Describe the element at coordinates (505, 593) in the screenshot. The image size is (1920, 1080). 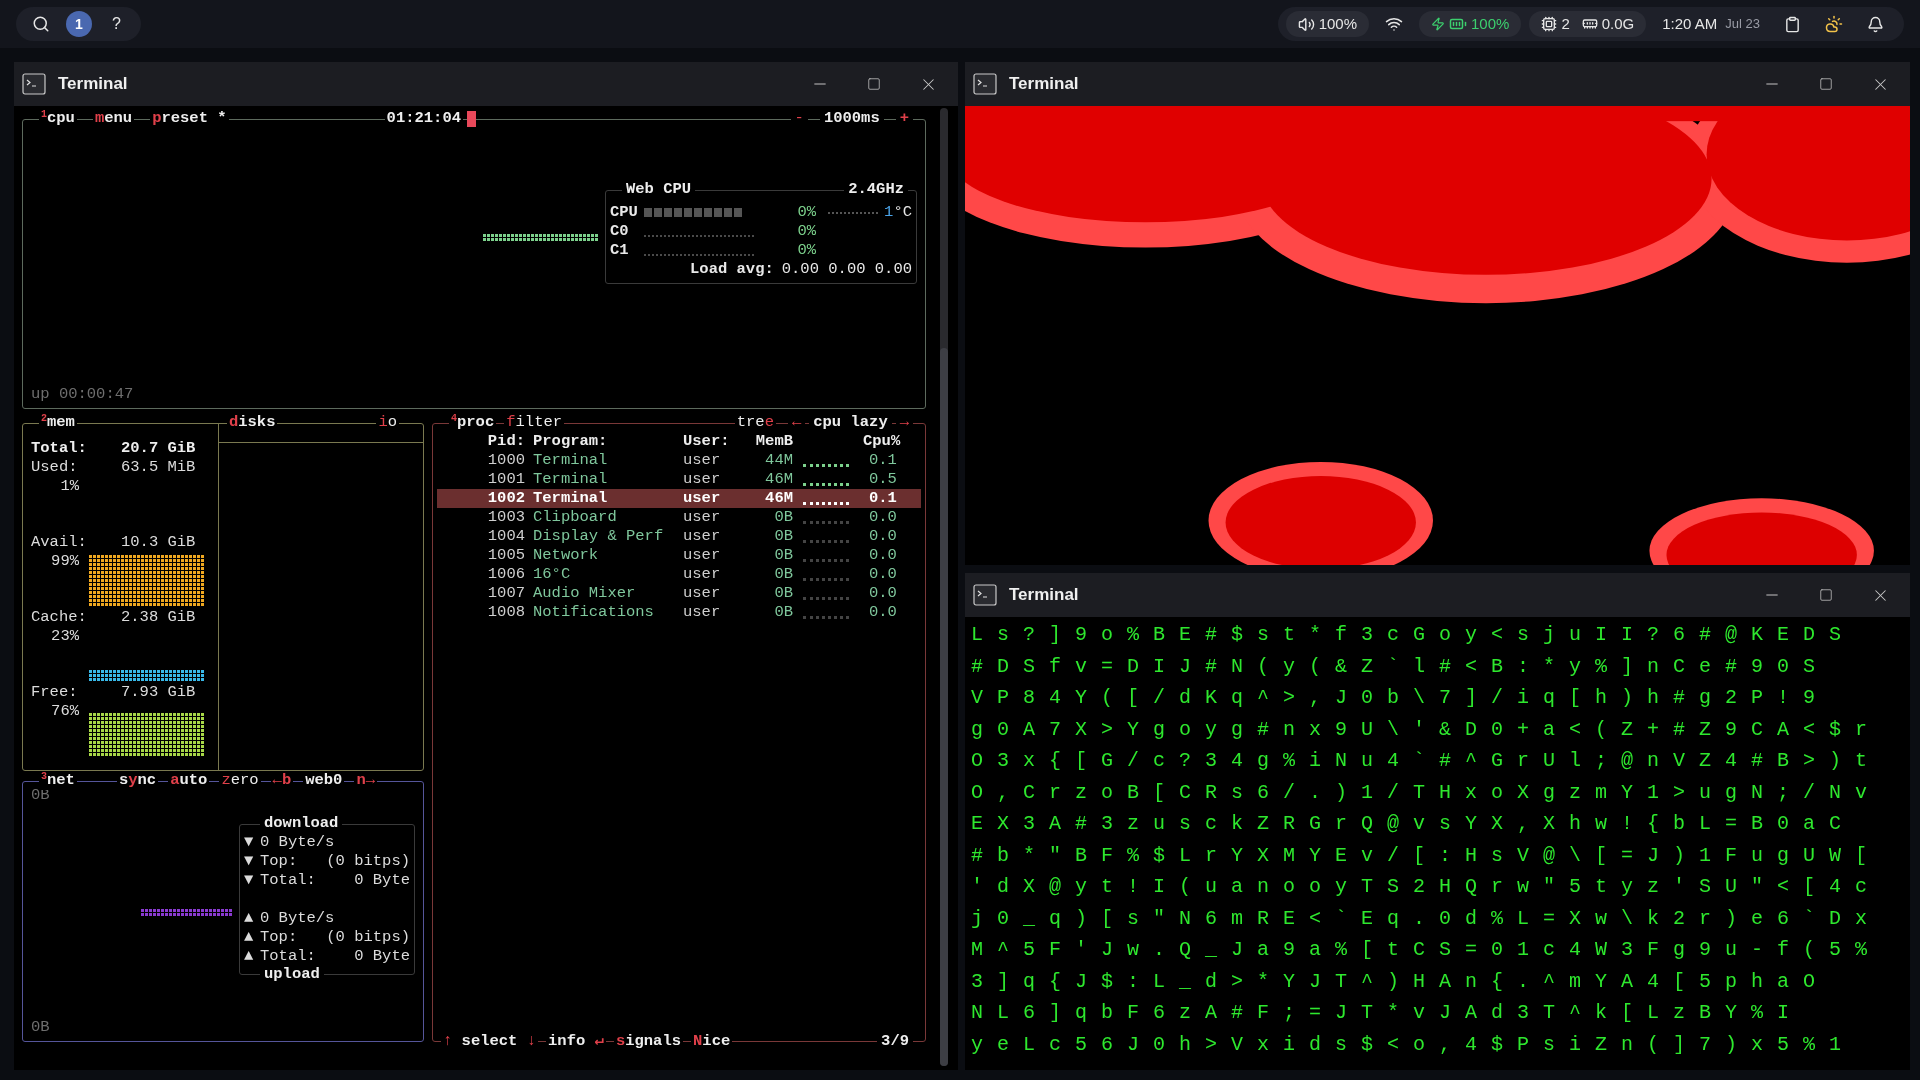
I see `pid-cell-text: 1007` at that location.